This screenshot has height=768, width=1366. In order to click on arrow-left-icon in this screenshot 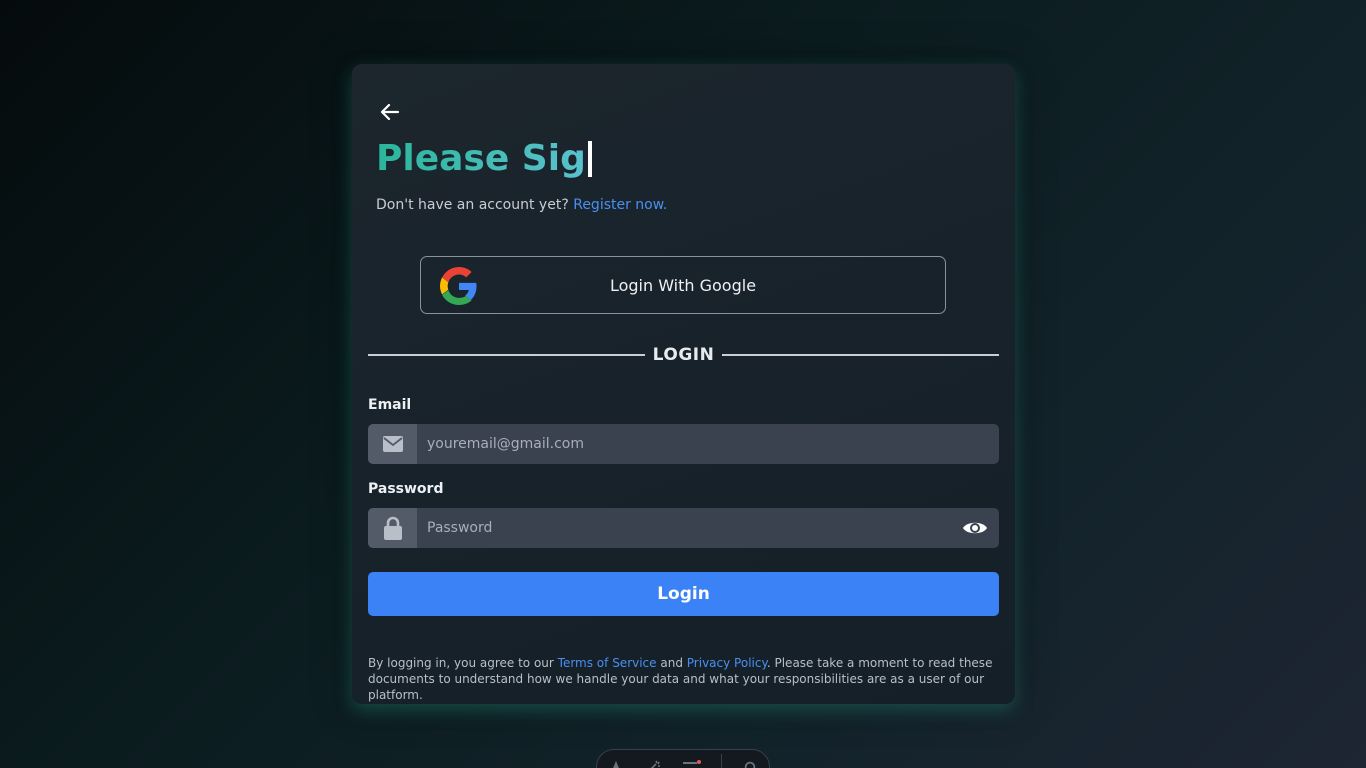, I will do `click(390, 112)`.